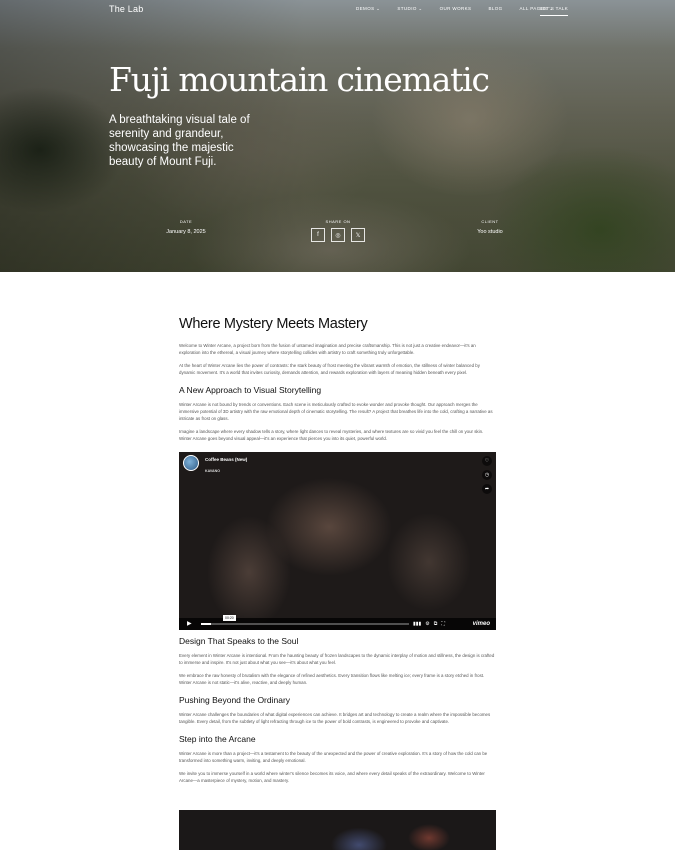 This screenshot has height=850, width=675. I want to click on nav-demos: DEMOS ⌄, so click(368, 9).